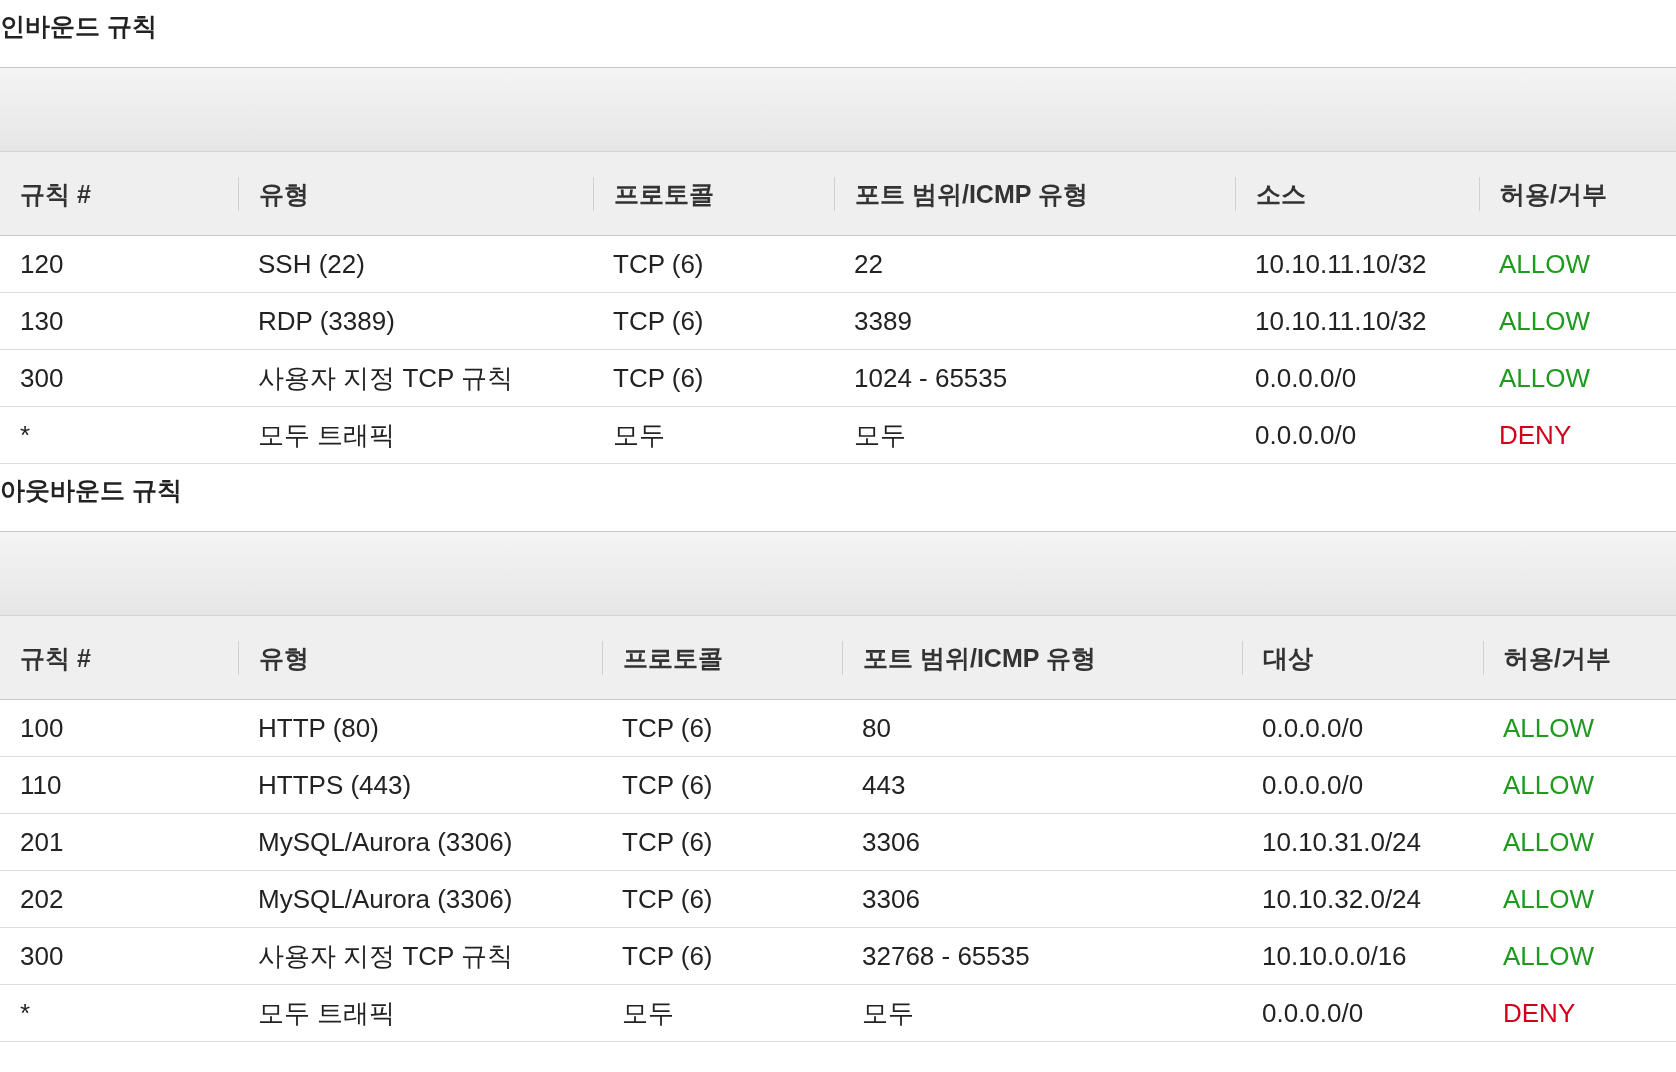 This screenshot has width=1676, height=1072. Describe the element at coordinates (311, 264) in the screenshot. I see `table-cell-text: SSH (22)` at that location.